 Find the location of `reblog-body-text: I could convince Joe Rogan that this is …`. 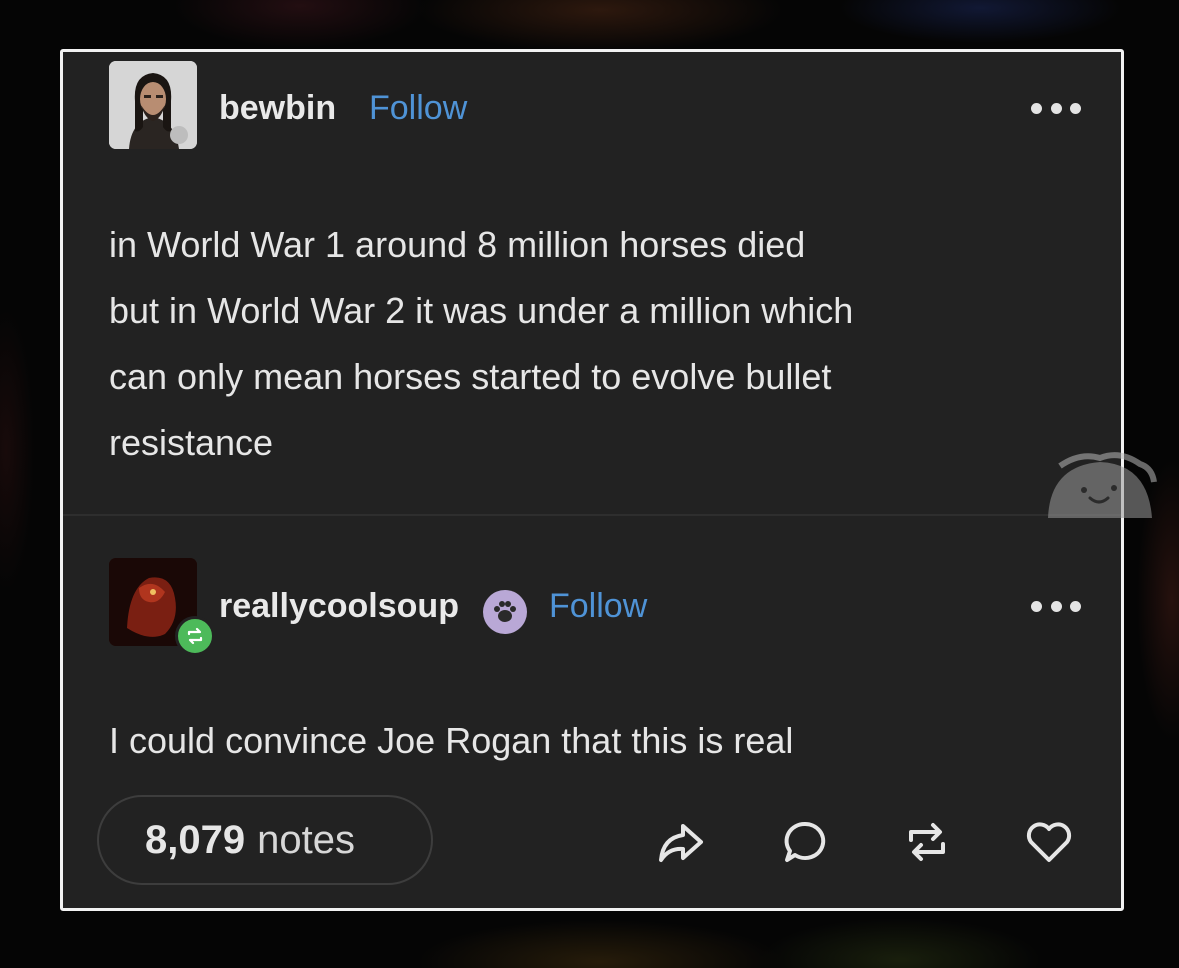

reblog-body-text: I could convince Joe Rogan that this is … is located at coordinates (451, 740).